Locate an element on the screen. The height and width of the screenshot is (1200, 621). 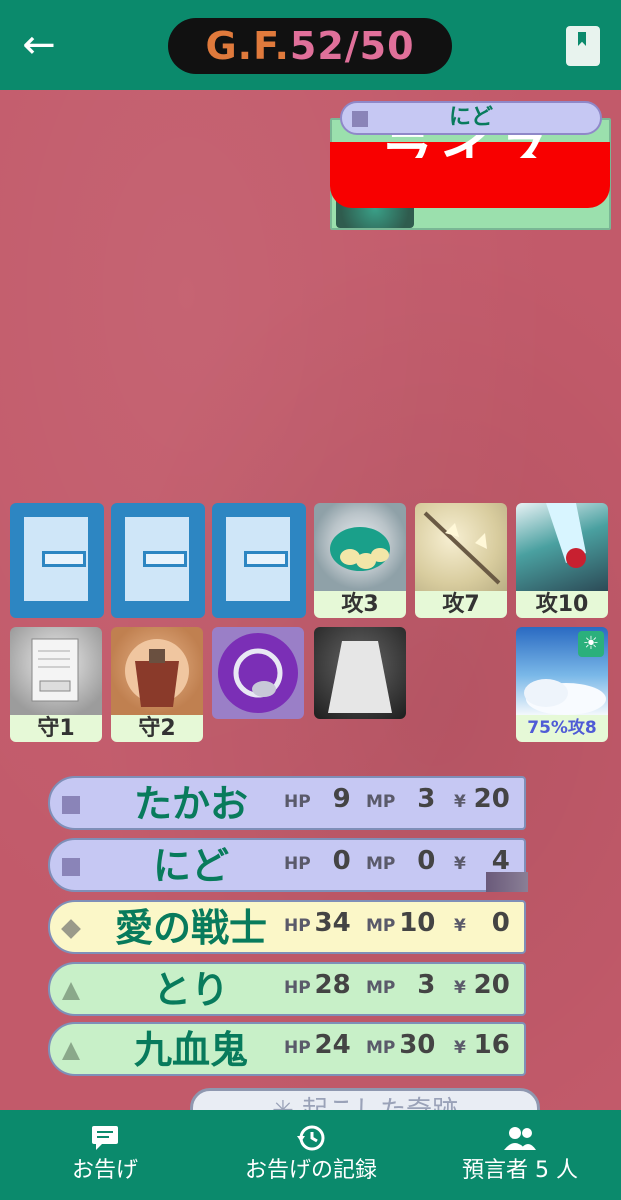
tab-prophets: 預言者 5 人 is located at coordinates (520, 1155).